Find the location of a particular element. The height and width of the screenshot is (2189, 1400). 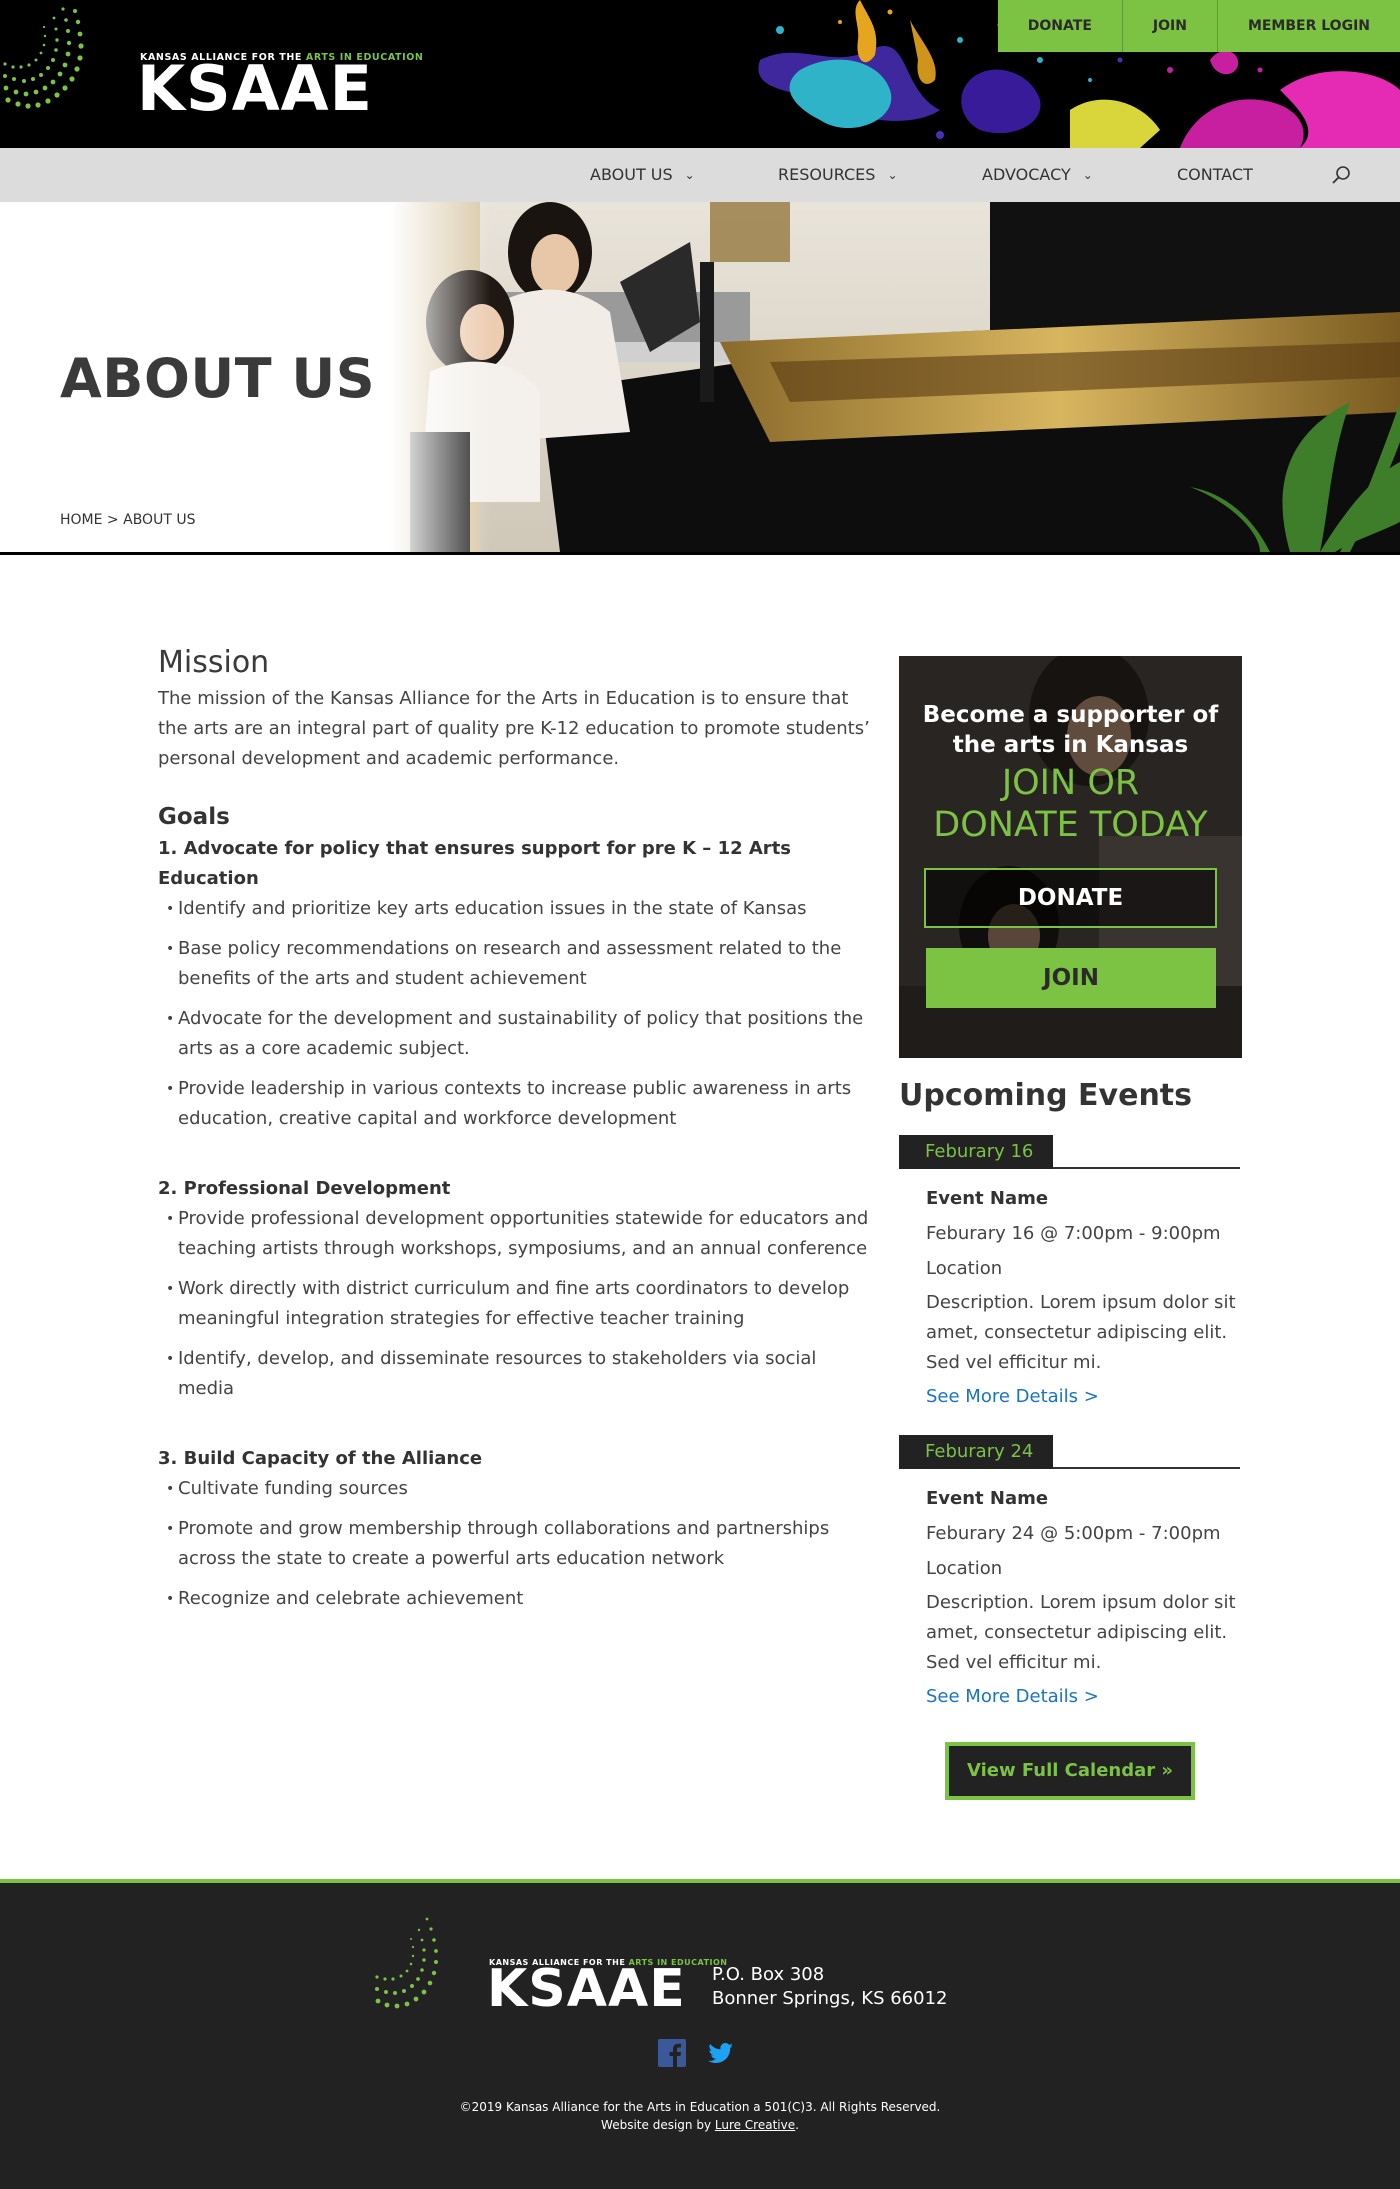

hero-photo-piano is located at coordinates (895, 377).